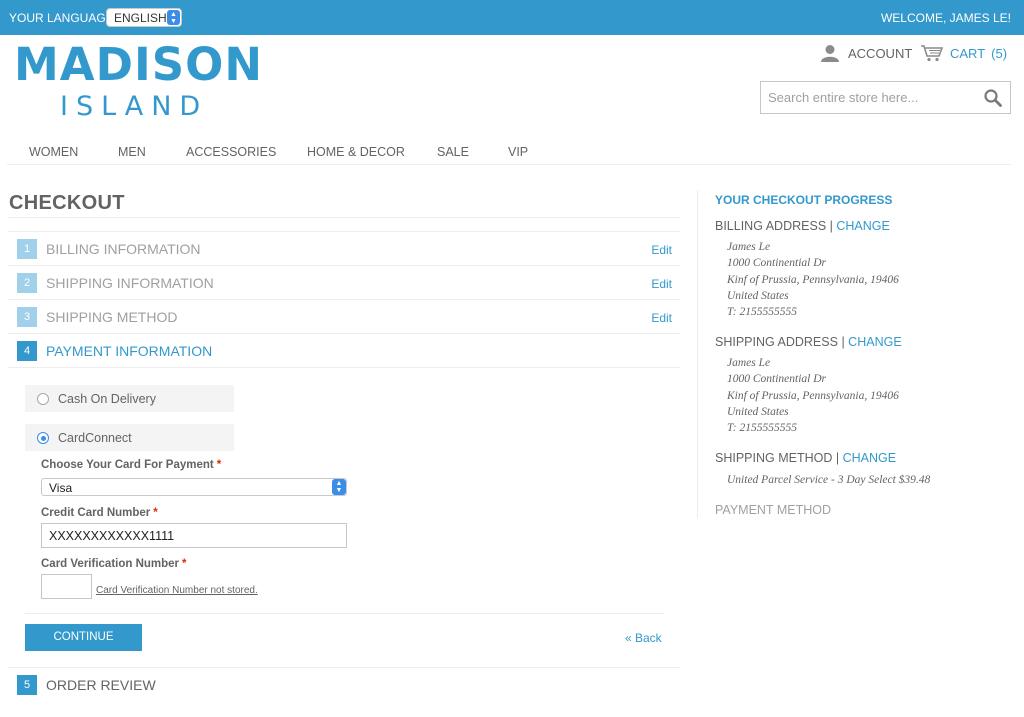  I want to click on nav-item-men: Men, so click(132, 152).